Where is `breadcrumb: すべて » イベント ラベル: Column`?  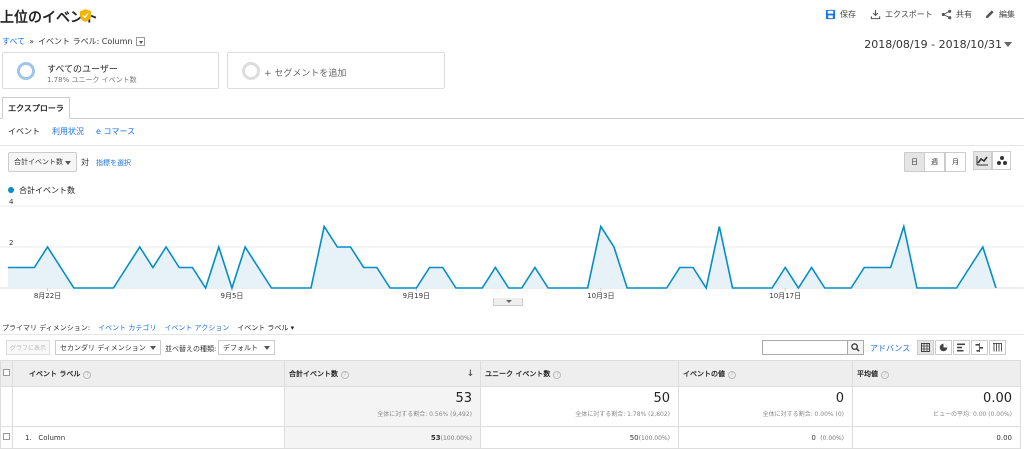
breadcrumb: すべて » イベント ラベル: Column is located at coordinates (74, 41).